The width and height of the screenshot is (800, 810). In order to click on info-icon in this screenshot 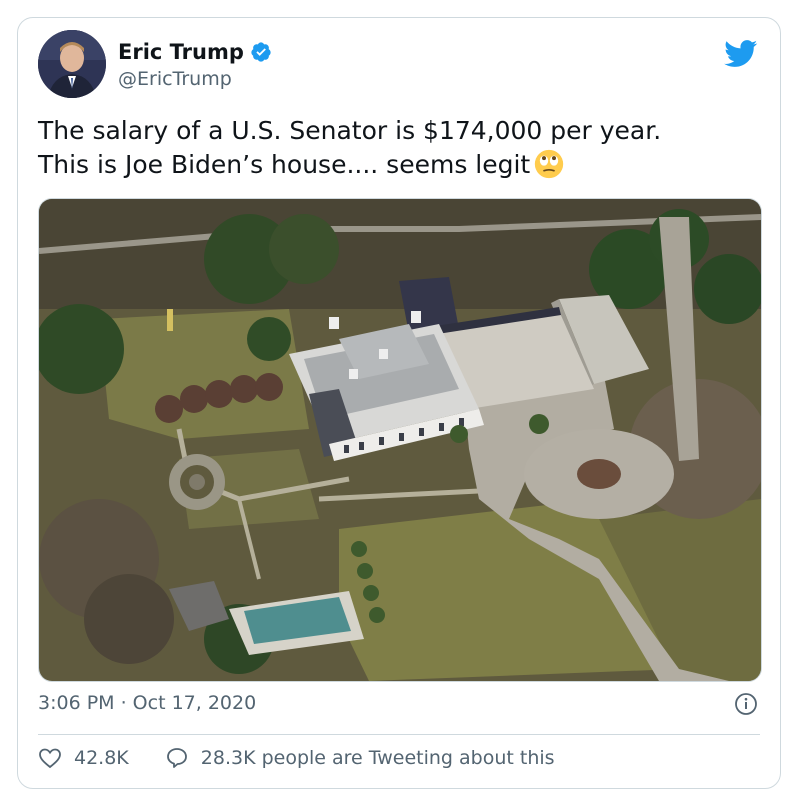, I will do `click(746, 704)`.